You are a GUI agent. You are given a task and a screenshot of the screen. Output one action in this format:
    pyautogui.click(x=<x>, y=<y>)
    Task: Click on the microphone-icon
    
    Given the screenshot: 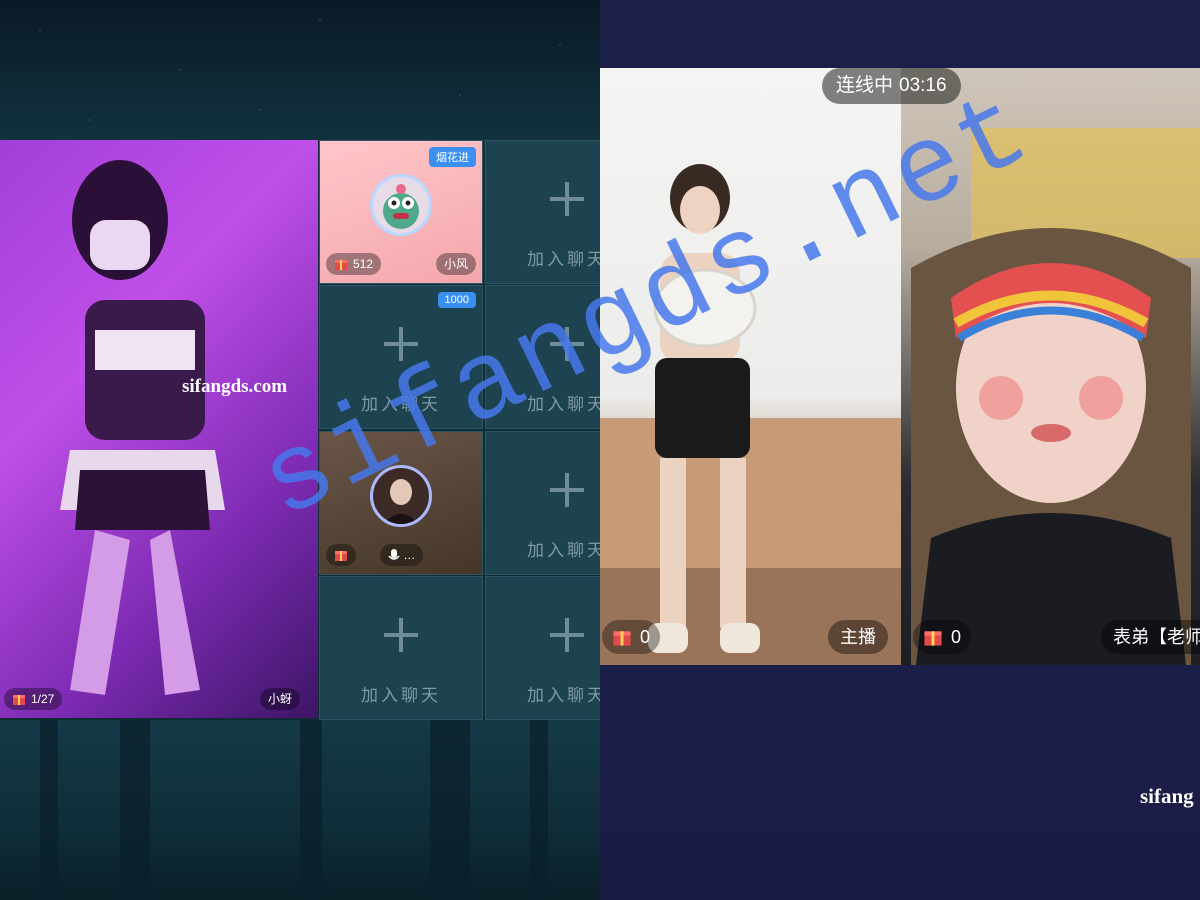 What is the action you would take?
    pyautogui.click(x=394, y=554)
    